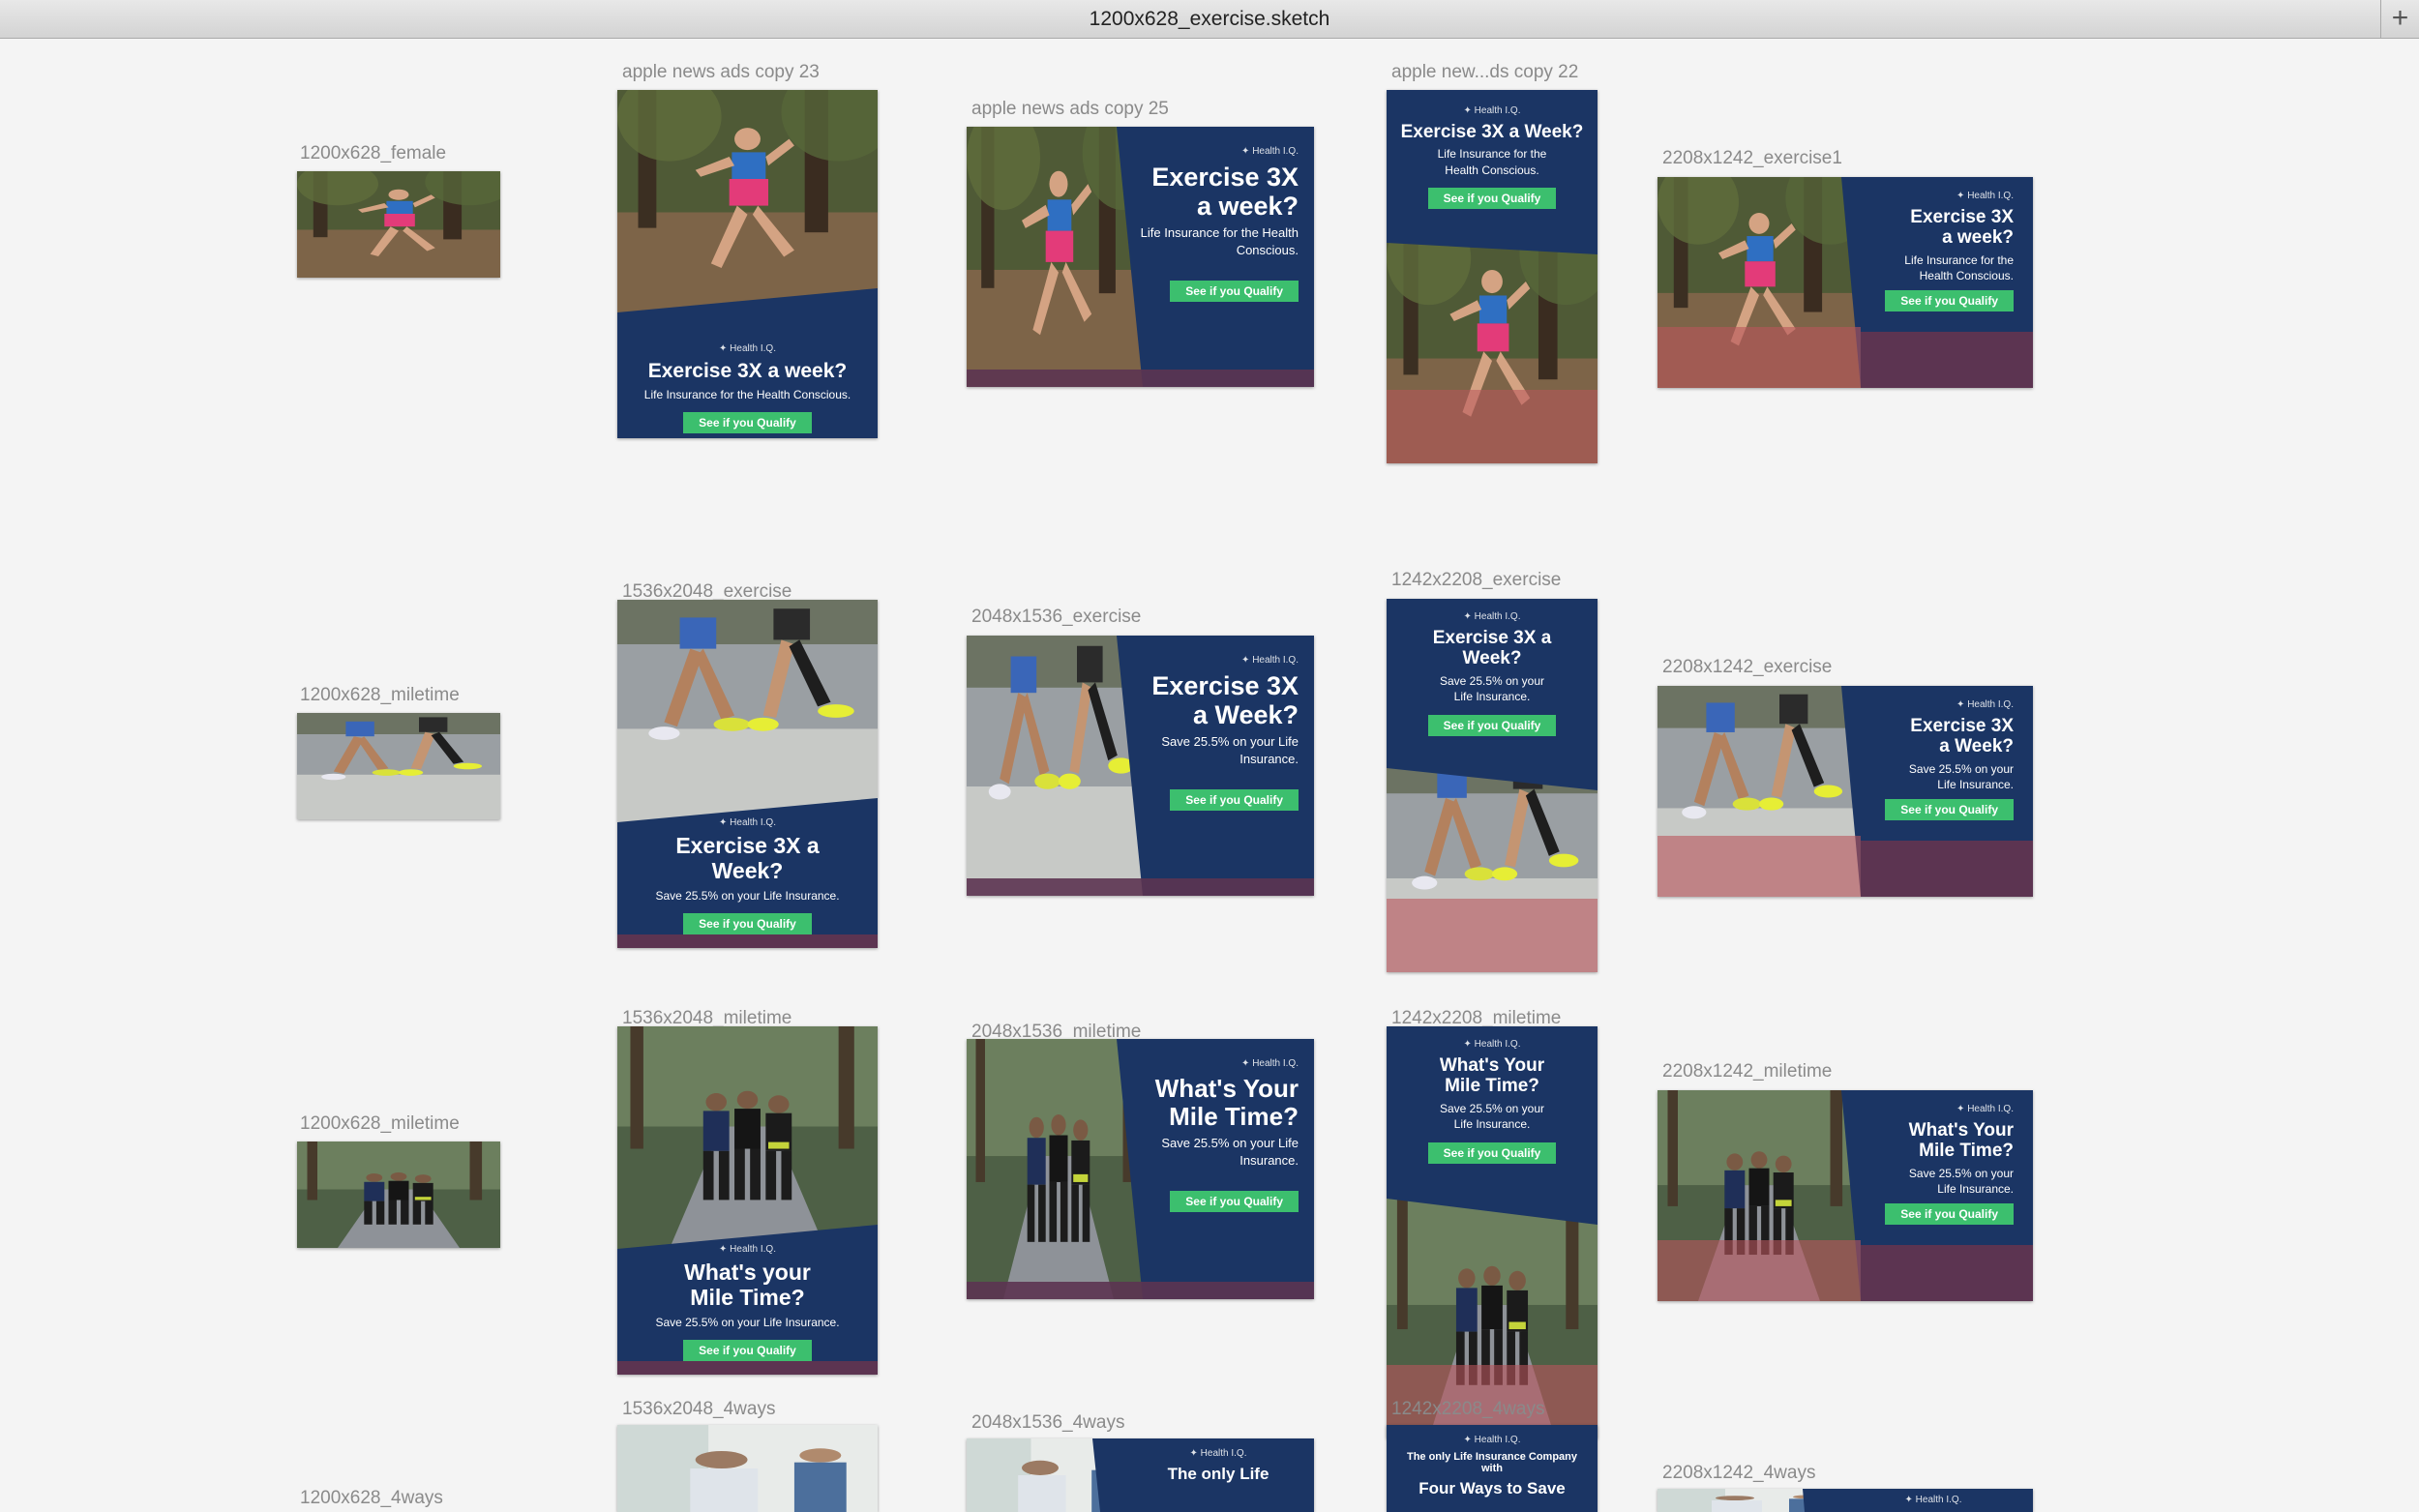  What do you see at coordinates (1047, 1423) in the screenshot?
I see `artboard-label: 2048x1536_4ways` at bounding box center [1047, 1423].